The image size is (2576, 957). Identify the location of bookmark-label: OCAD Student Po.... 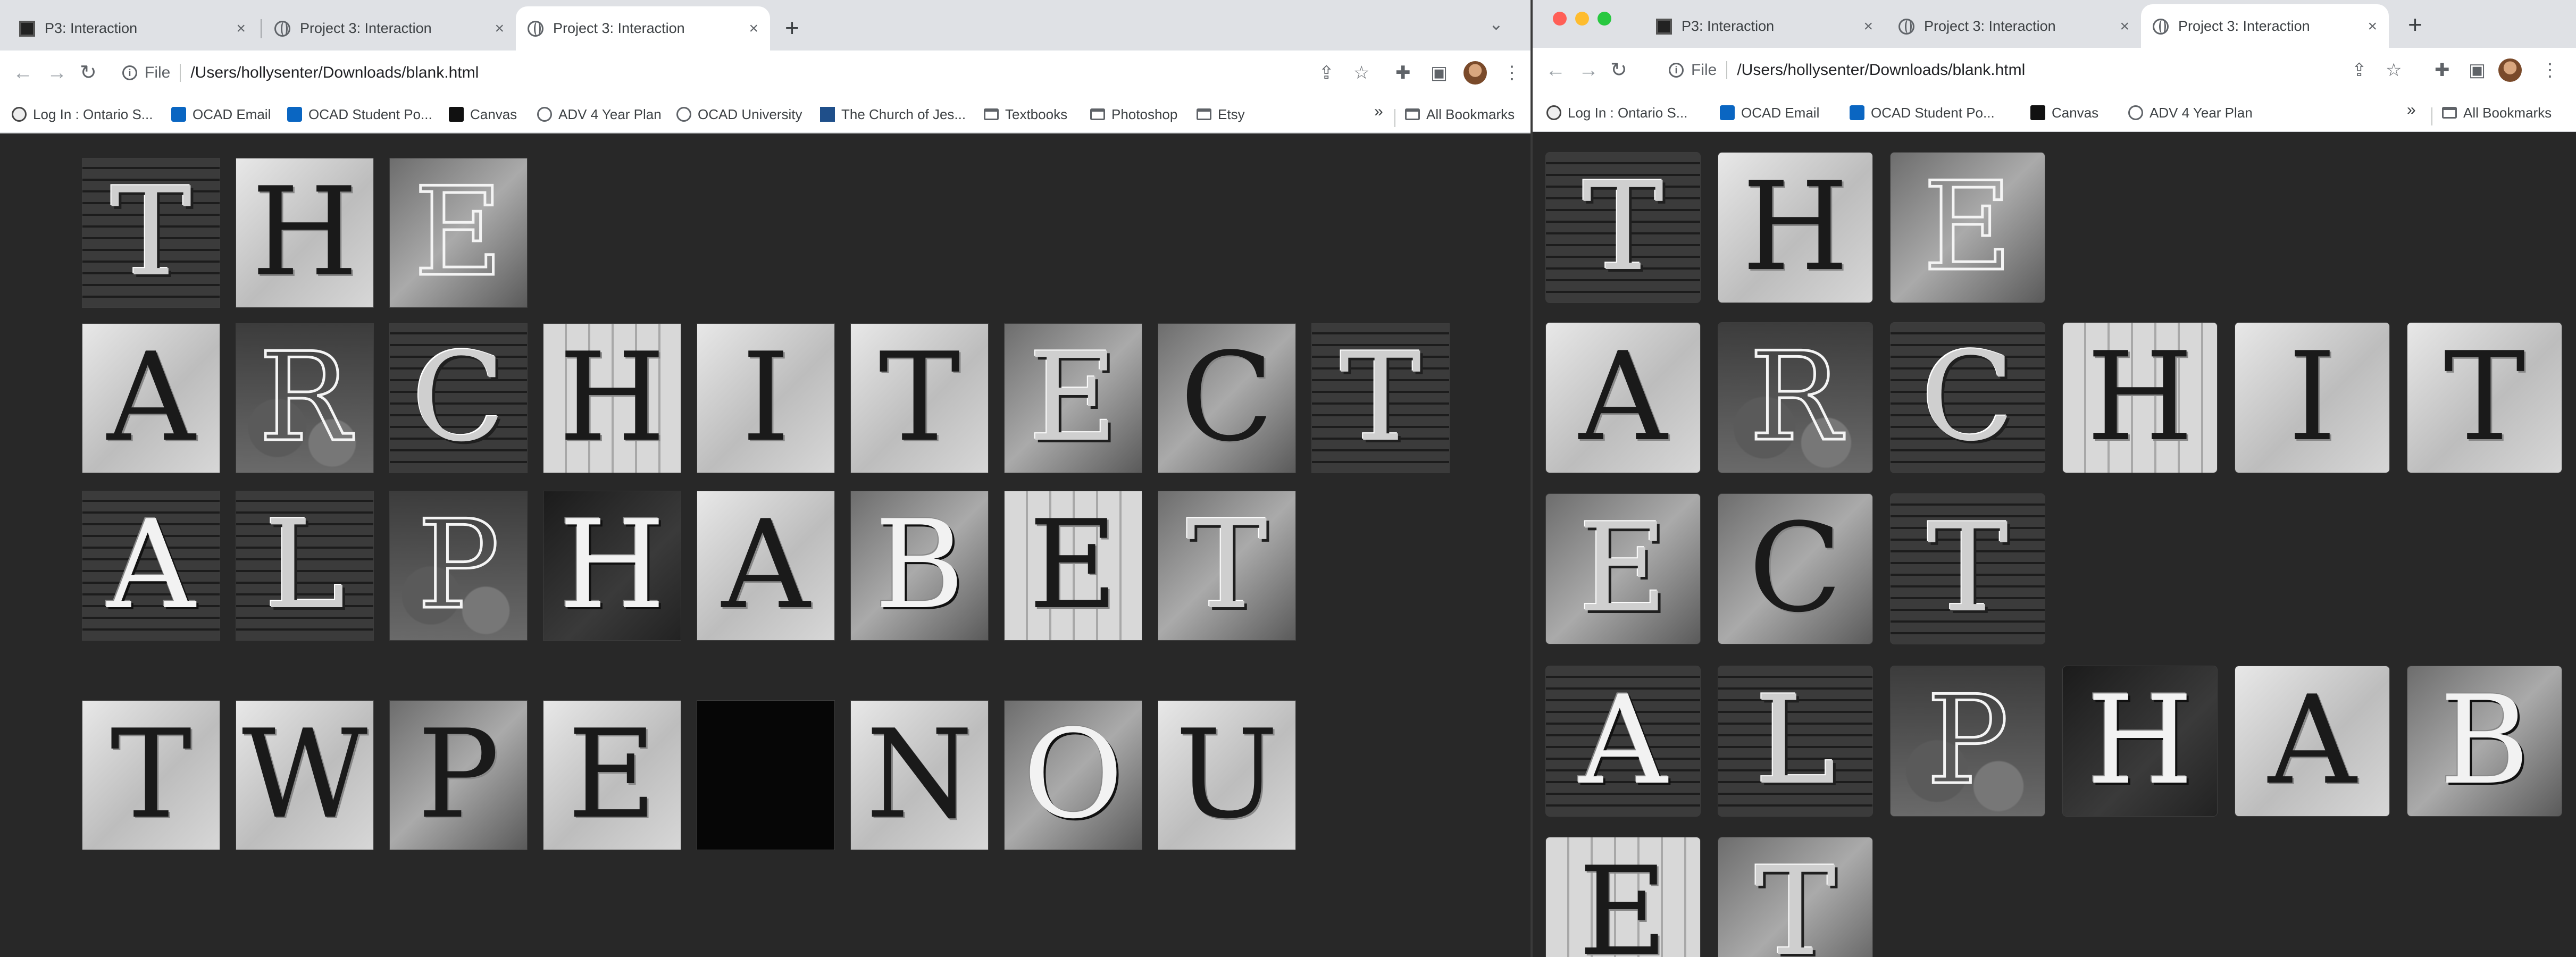
(1933, 112).